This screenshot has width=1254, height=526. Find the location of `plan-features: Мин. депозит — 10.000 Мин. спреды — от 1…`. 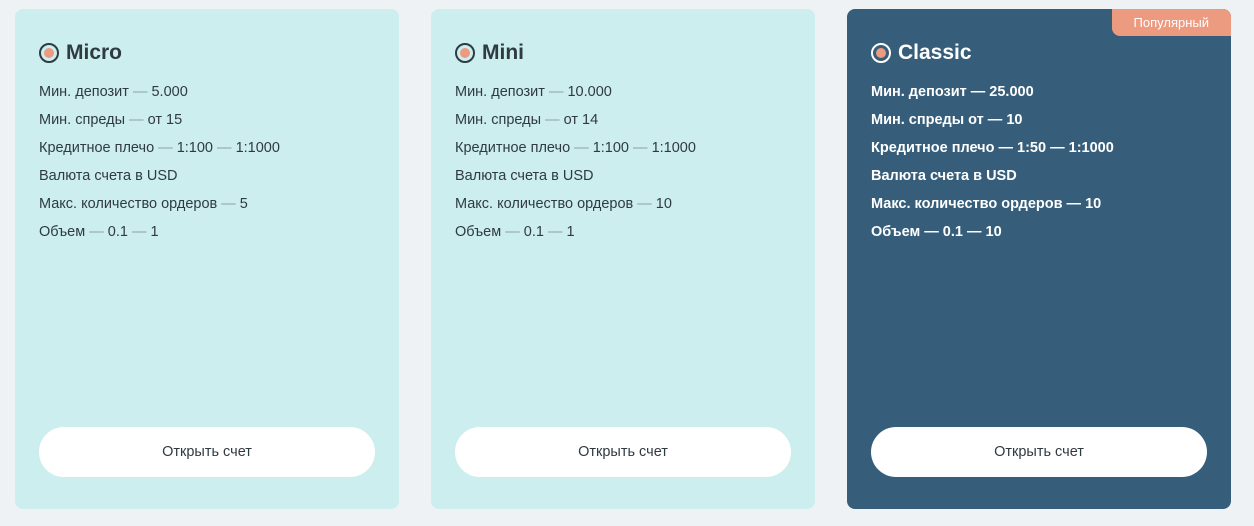

plan-features: Мин. депозит — 10.000 Мин. спреды — от 1… is located at coordinates (623, 162).